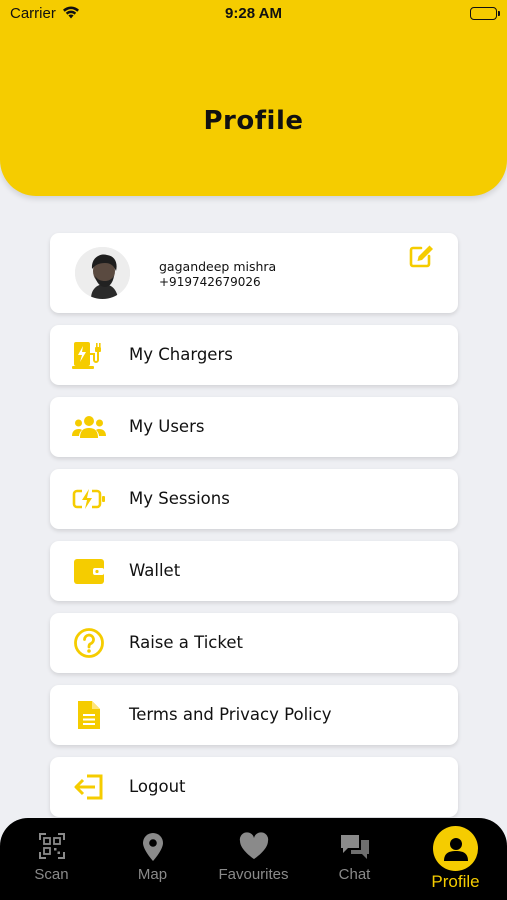 The height and width of the screenshot is (900, 507). I want to click on chat-icon, so click(354, 848).